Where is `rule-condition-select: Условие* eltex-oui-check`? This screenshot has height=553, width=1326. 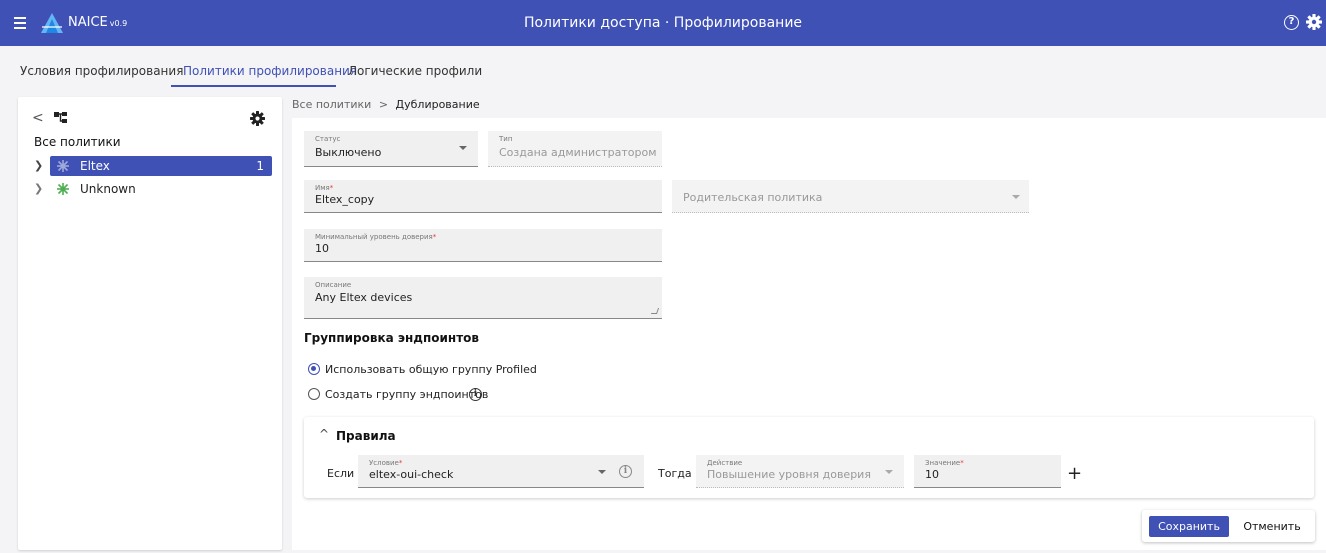 rule-condition-select: Условие* eltex-oui-check is located at coordinates (501, 471).